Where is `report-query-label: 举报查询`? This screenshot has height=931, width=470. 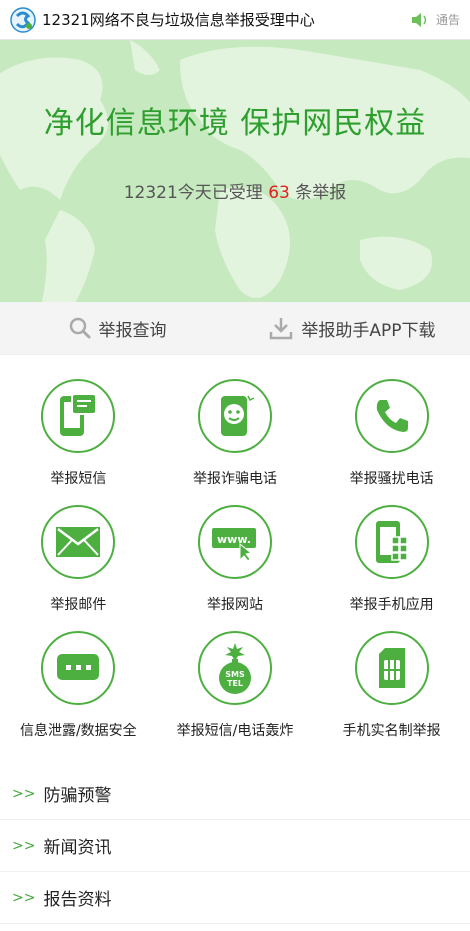
report-query-label: 举报查询 is located at coordinates (132, 330).